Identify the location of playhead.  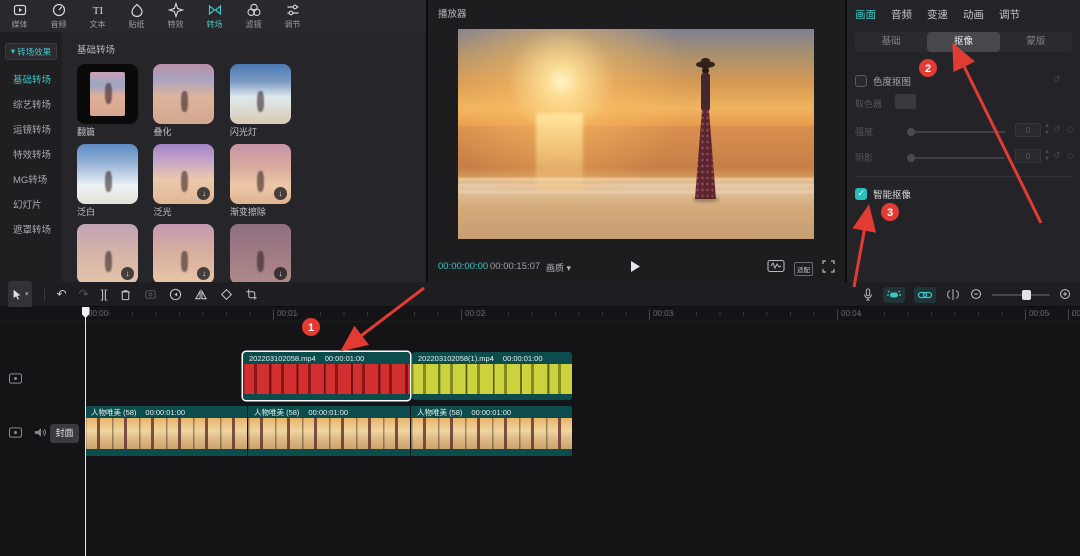
(85, 431).